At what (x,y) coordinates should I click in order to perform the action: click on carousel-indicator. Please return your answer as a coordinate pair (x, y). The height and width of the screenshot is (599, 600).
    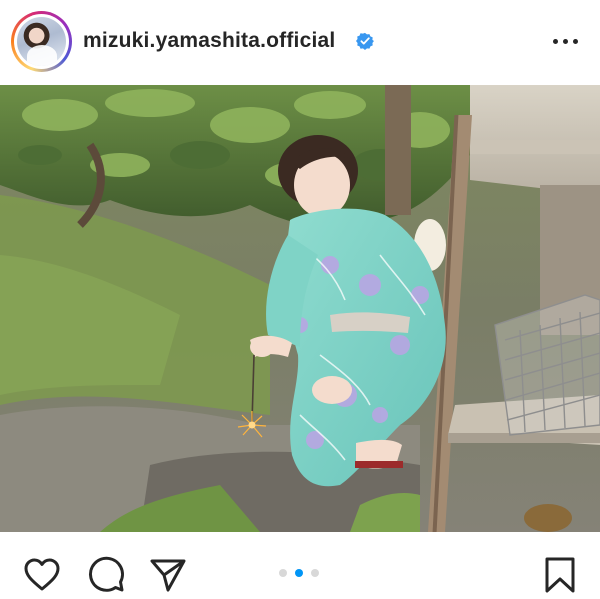
    Looking at the image, I should click on (301, 574).